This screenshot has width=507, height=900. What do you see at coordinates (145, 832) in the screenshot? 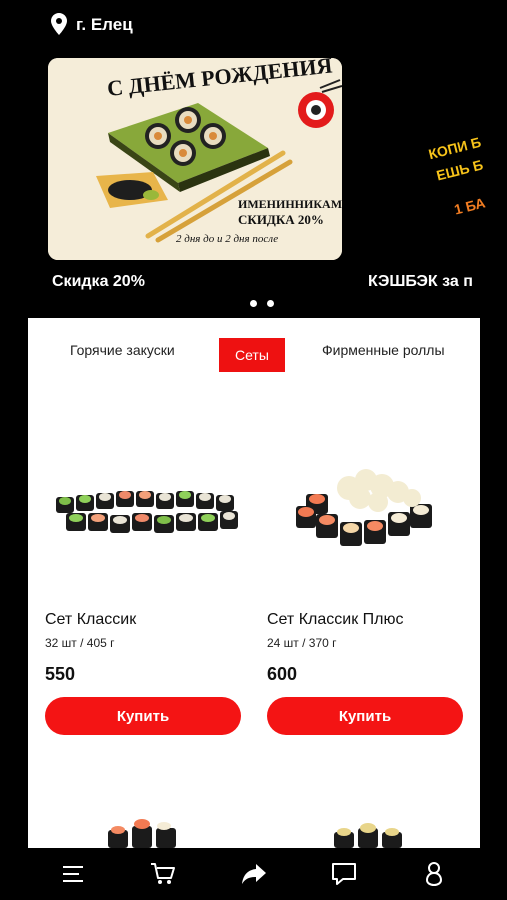
I see `product-image-next-left` at bounding box center [145, 832].